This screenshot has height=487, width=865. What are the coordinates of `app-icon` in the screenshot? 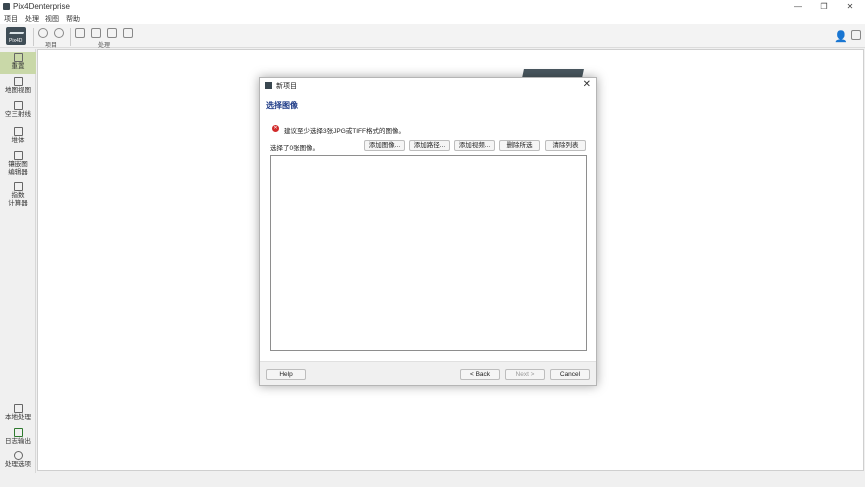 It's located at (6, 6).